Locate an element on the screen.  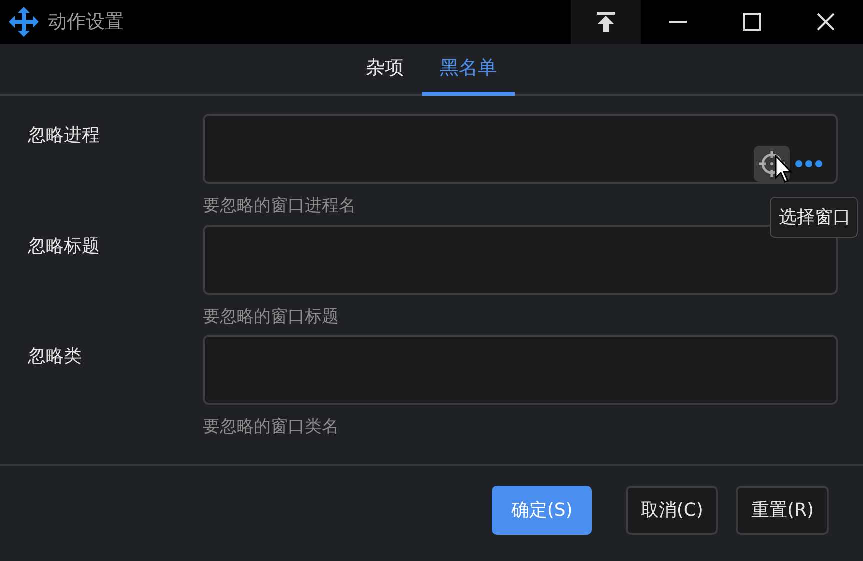
maximize-icon is located at coordinates (752, 22).